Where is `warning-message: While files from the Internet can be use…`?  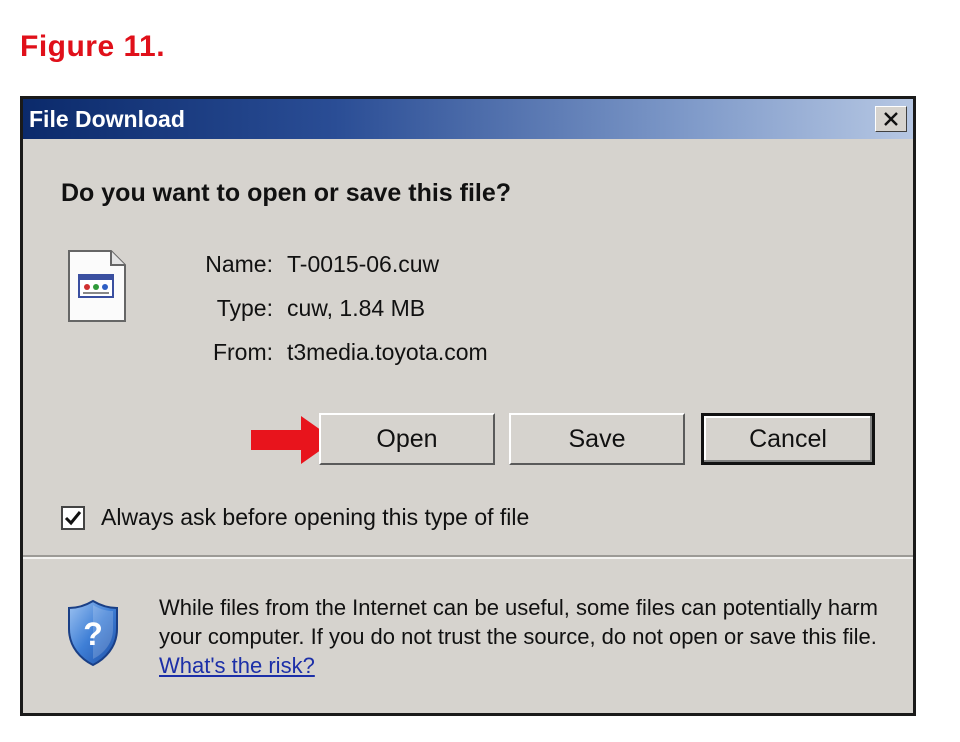 warning-message: While files from the Internet can be use… is located at coordinates (529, 636).